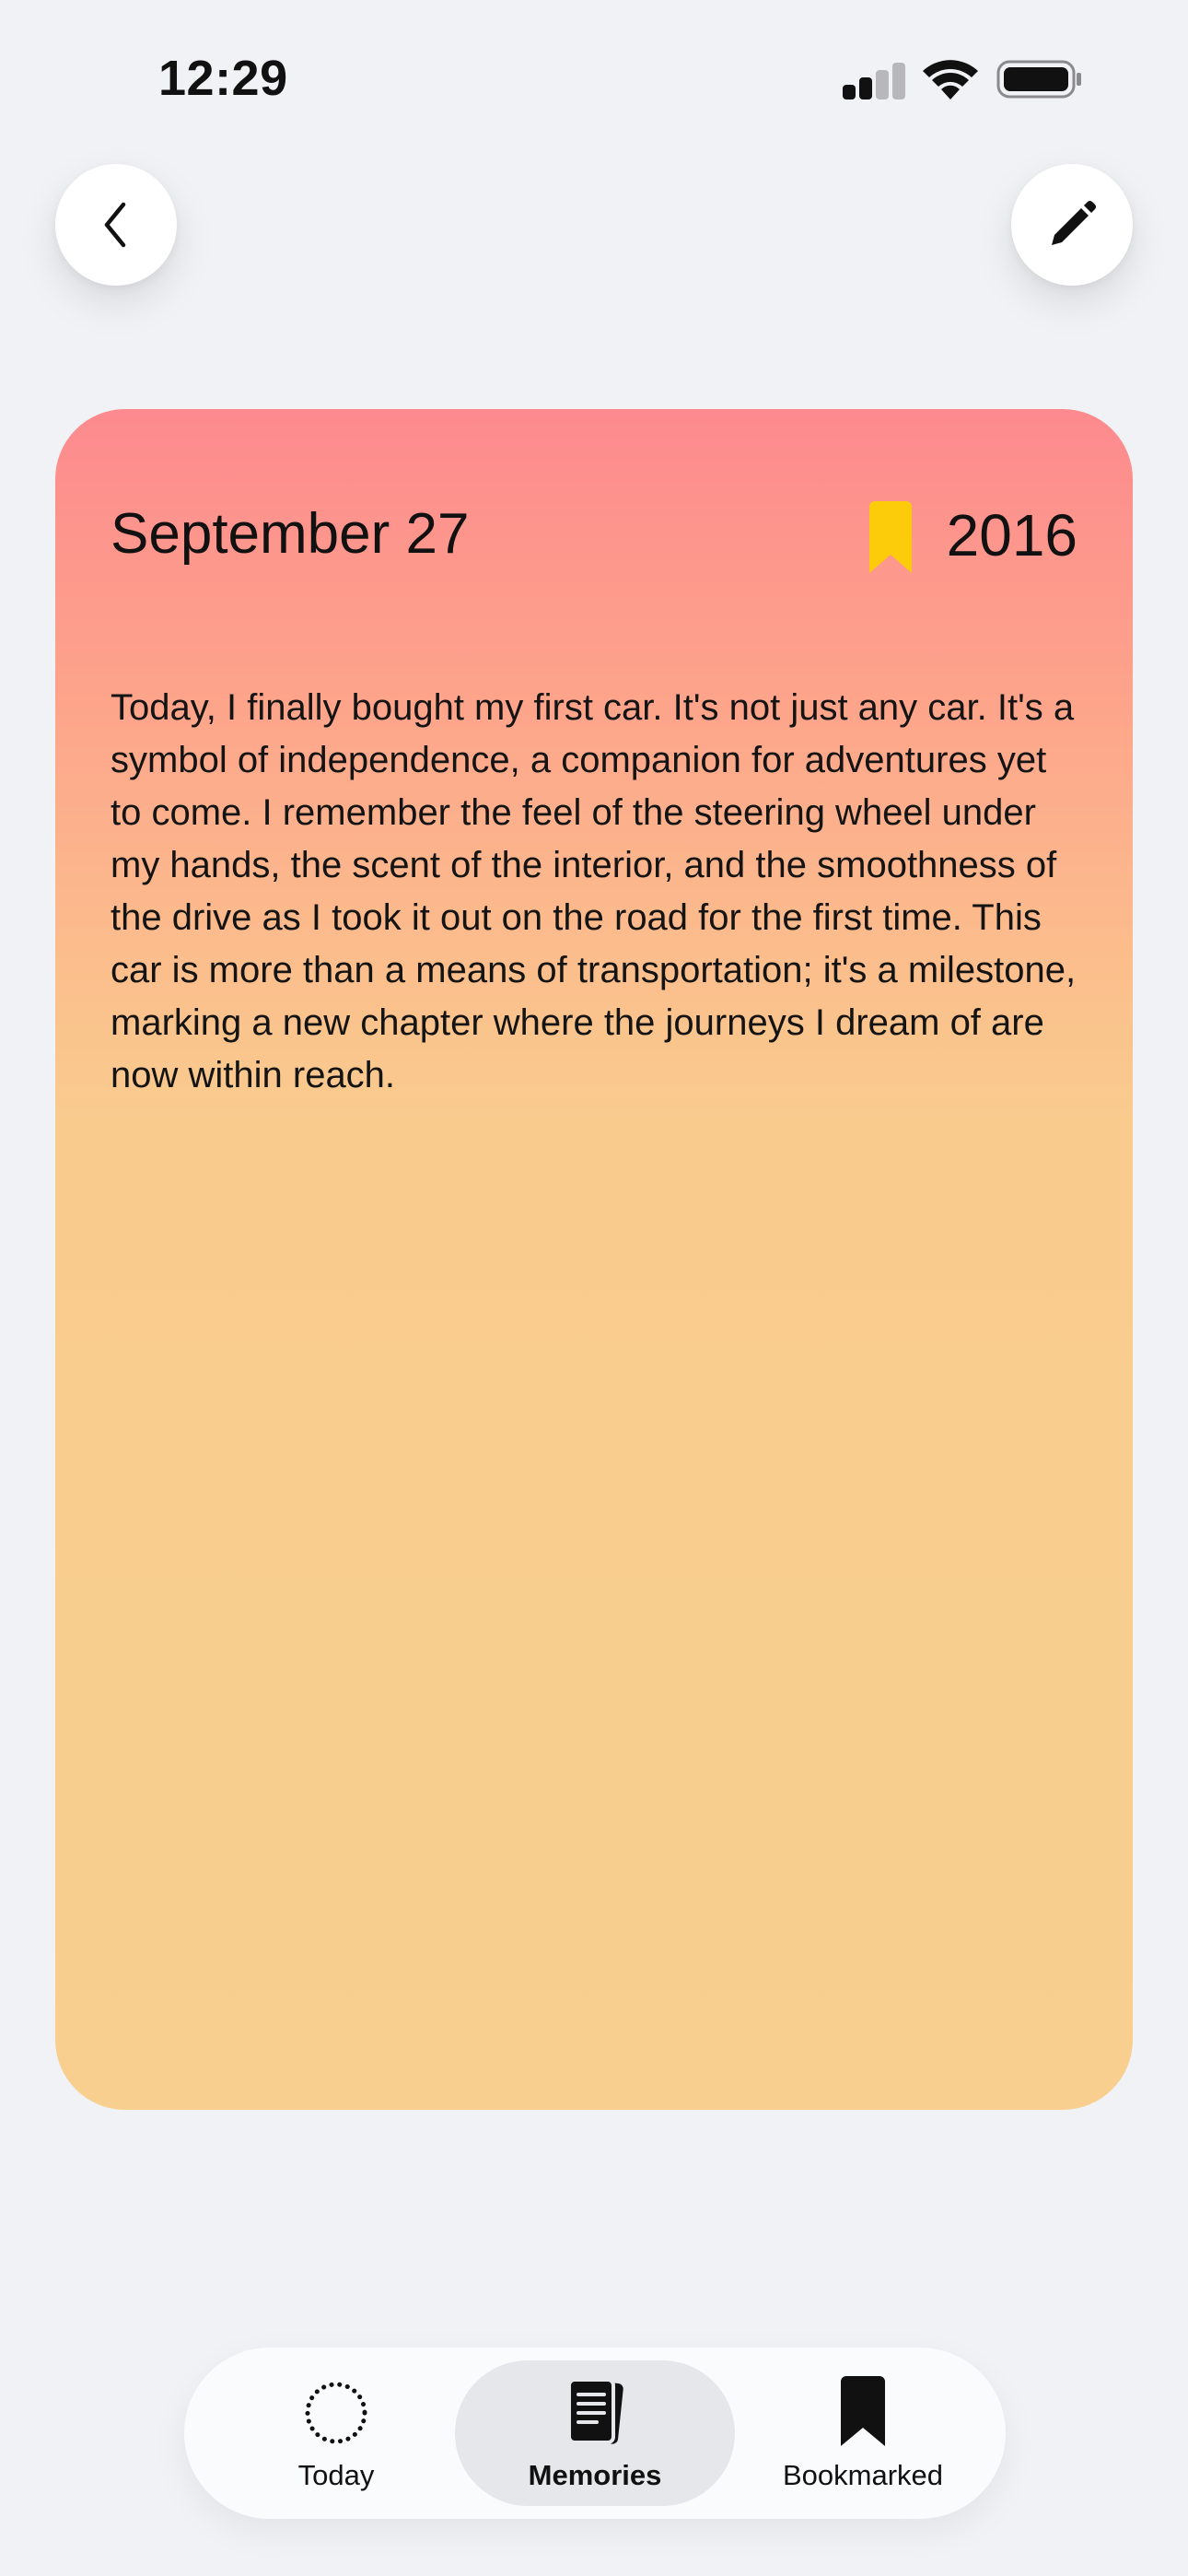 The height and width of the screenshot is (2576, 1188). What do you see at coordinates (290, 534) in the screenshot?
I see `memory-date: September 27` at bounding box center [290, 534].